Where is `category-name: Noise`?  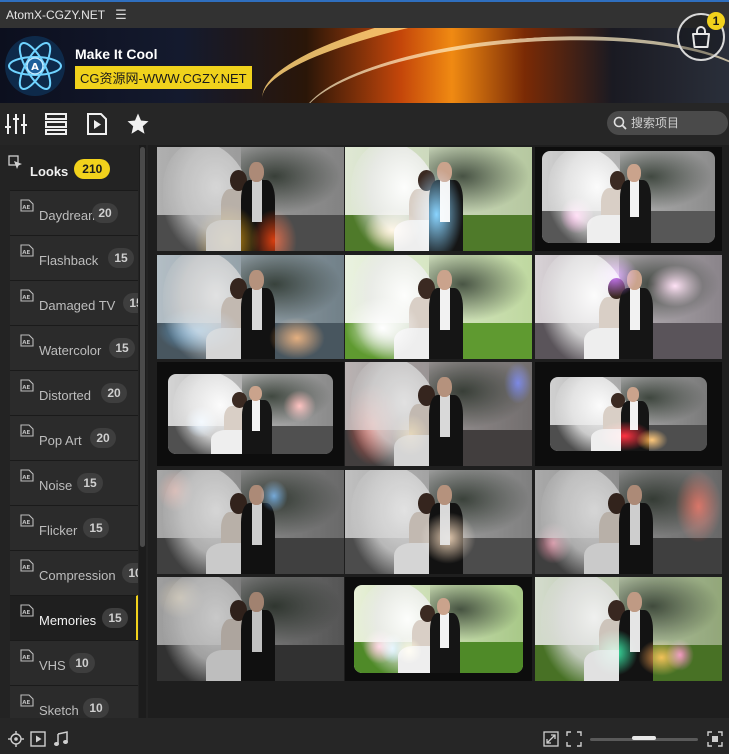 category-name: Noise is located at coordinates (56, 485).